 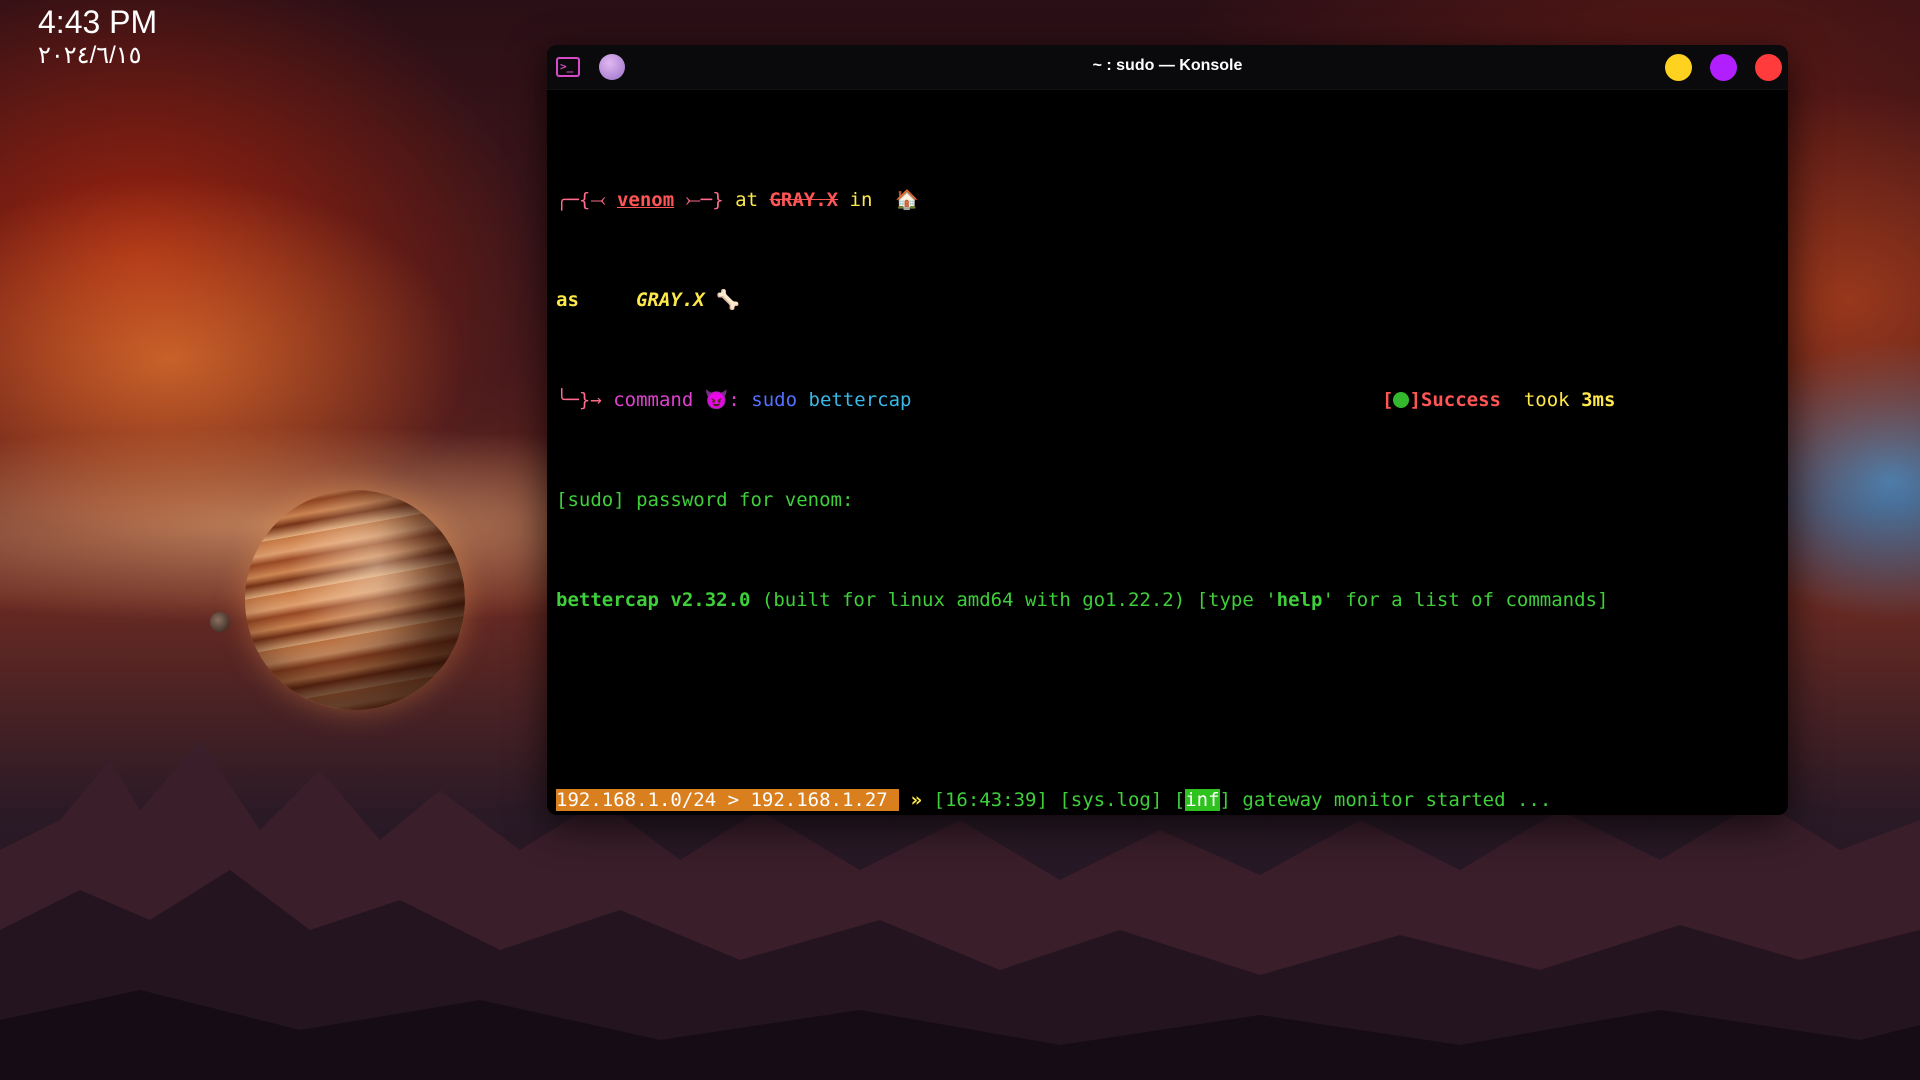 What do you see at coordinates (1460, 400) in the screenshot?
I see `status-text: Success` at bounding box center [1460, 400].